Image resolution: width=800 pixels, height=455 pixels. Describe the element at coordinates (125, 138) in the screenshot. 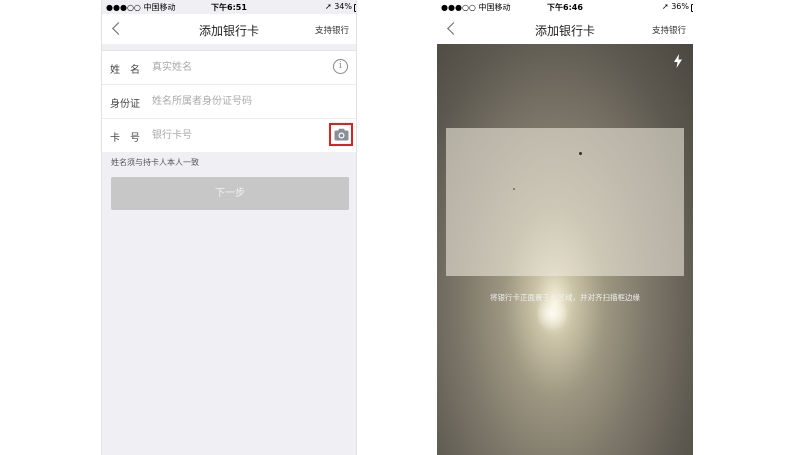

I see `card-label: 卡 号` at that location.